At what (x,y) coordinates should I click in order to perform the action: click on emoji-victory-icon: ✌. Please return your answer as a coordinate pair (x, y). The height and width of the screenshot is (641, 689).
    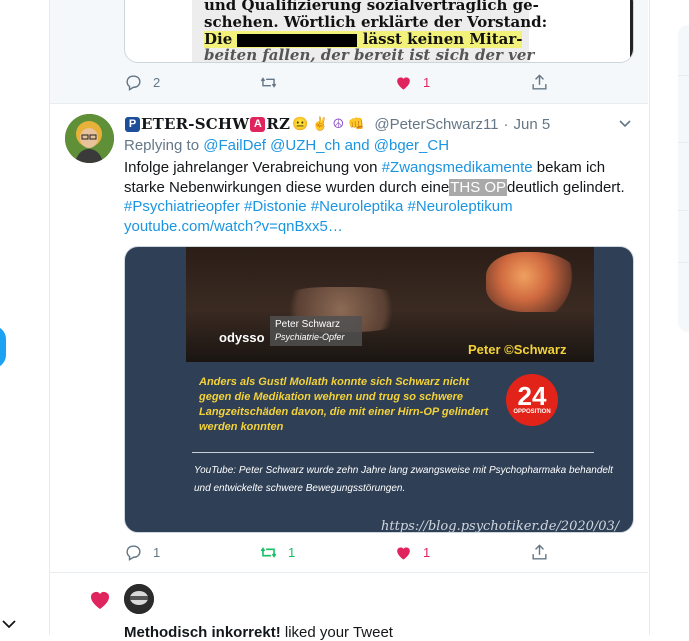
    Looking at the image, I should click on (320, 123).